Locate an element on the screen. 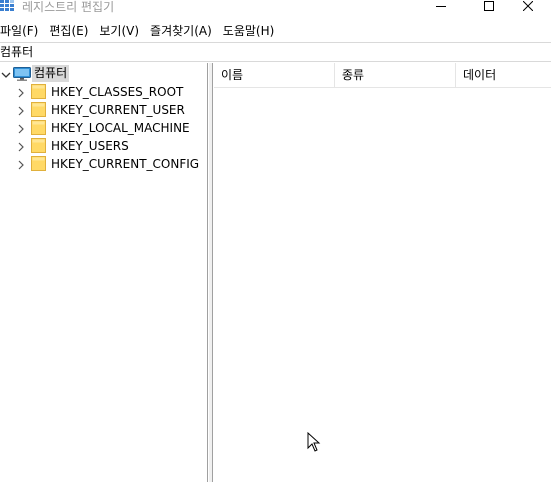 Image resolution: width=551 pixels, height=482 pixels. tree-item-label: HKEY_USERS is located at coordinates (90, 146).